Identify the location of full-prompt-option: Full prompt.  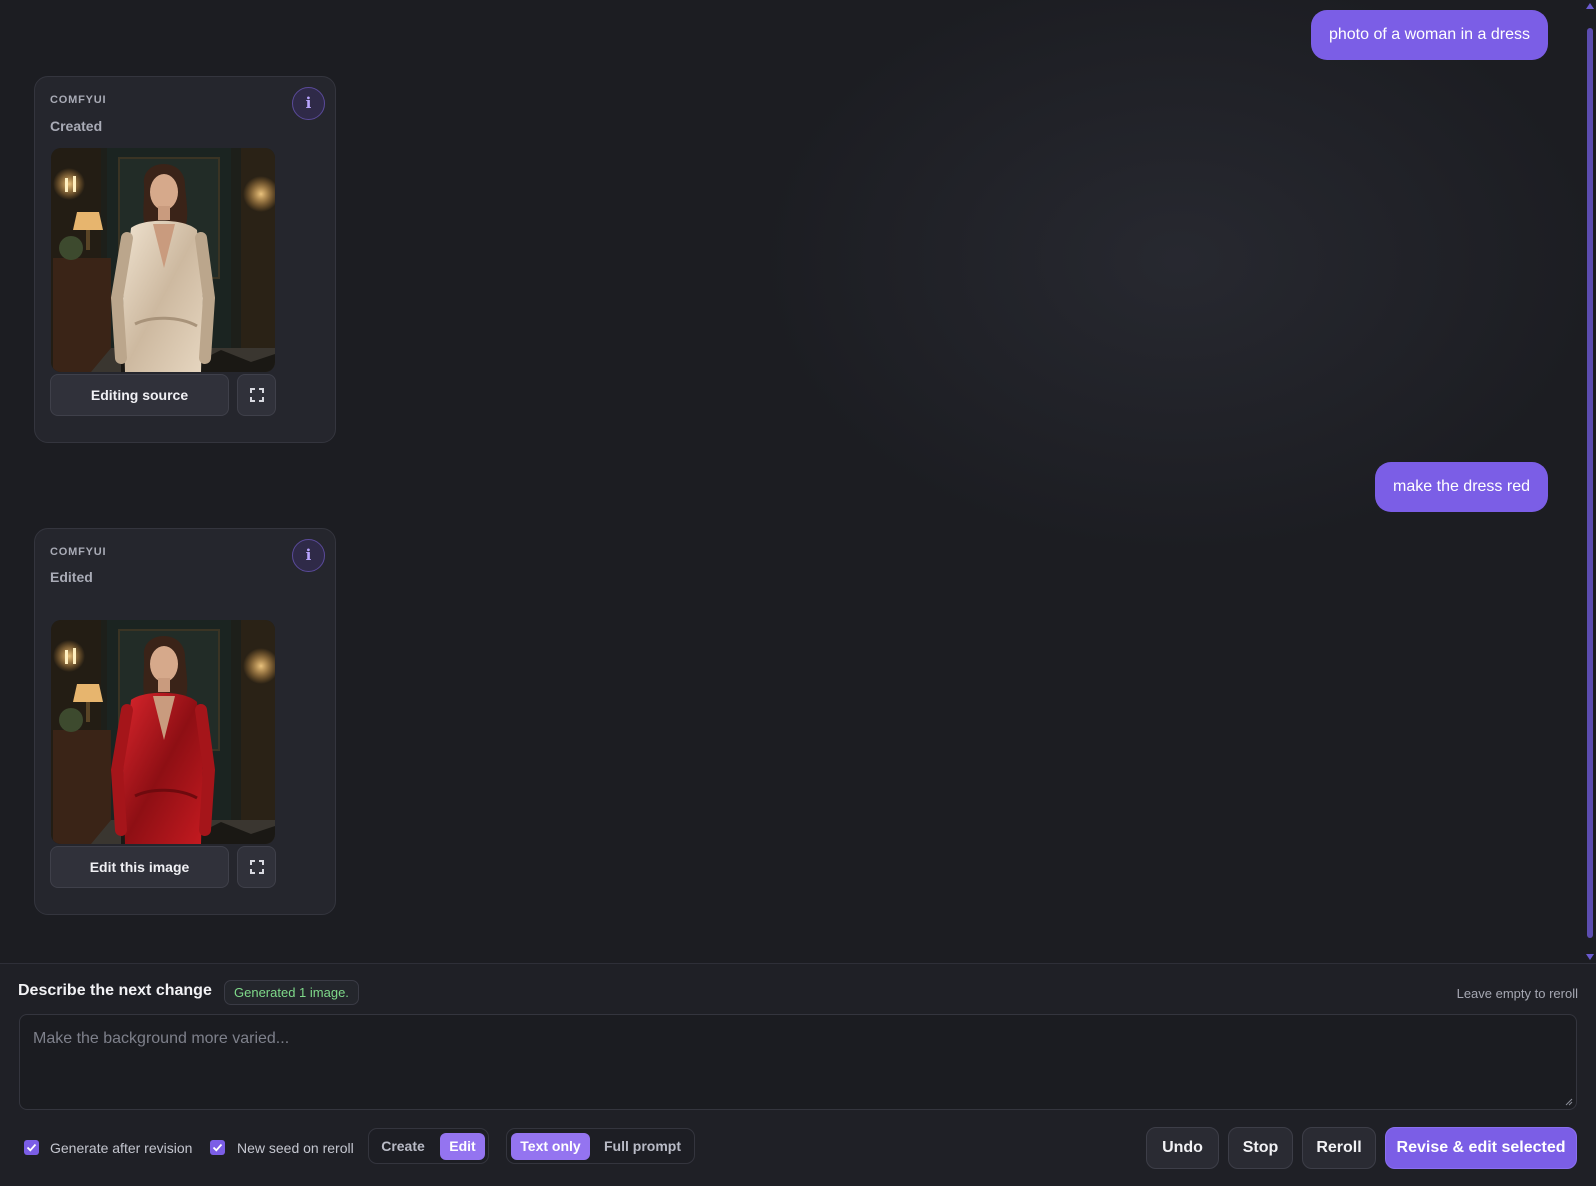
(642, 1146).